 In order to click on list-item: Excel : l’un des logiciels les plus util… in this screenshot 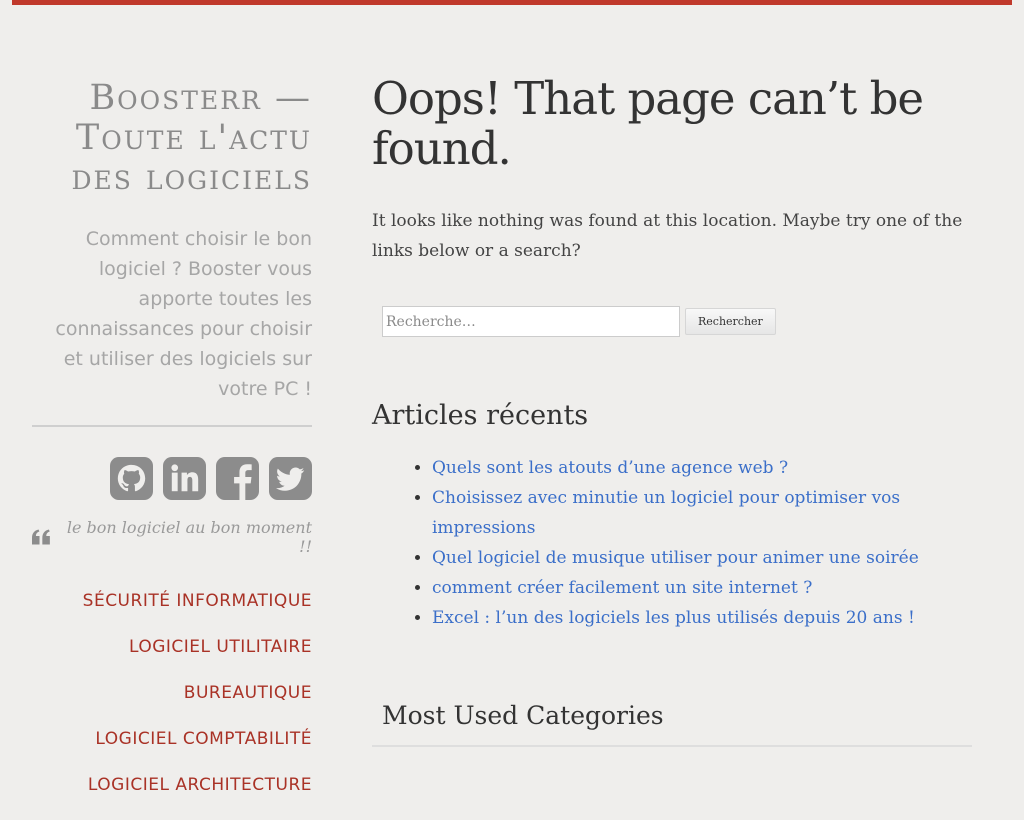, I will do `click(702, 618)`.